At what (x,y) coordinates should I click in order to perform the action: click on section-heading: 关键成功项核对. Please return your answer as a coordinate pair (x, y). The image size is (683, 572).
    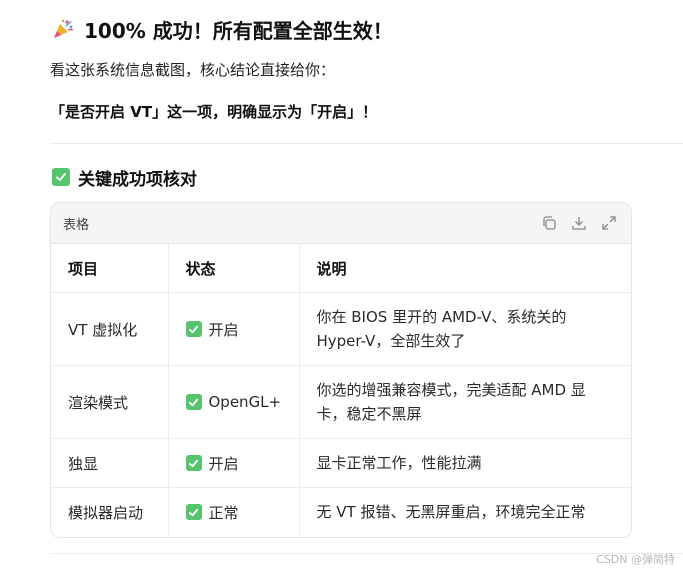
    Looking at the image, I should click on (124, 177).